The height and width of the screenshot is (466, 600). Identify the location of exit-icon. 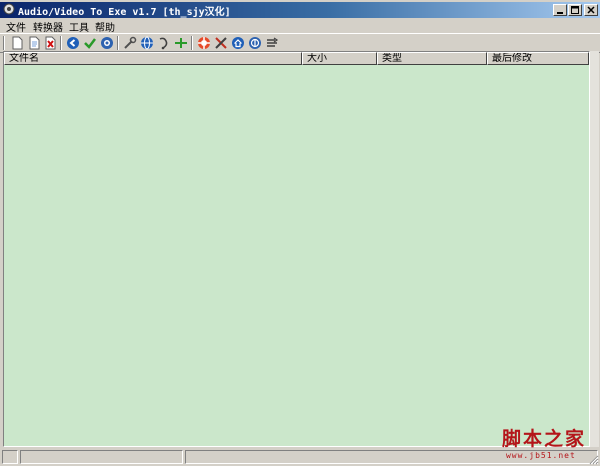
(272, 43).